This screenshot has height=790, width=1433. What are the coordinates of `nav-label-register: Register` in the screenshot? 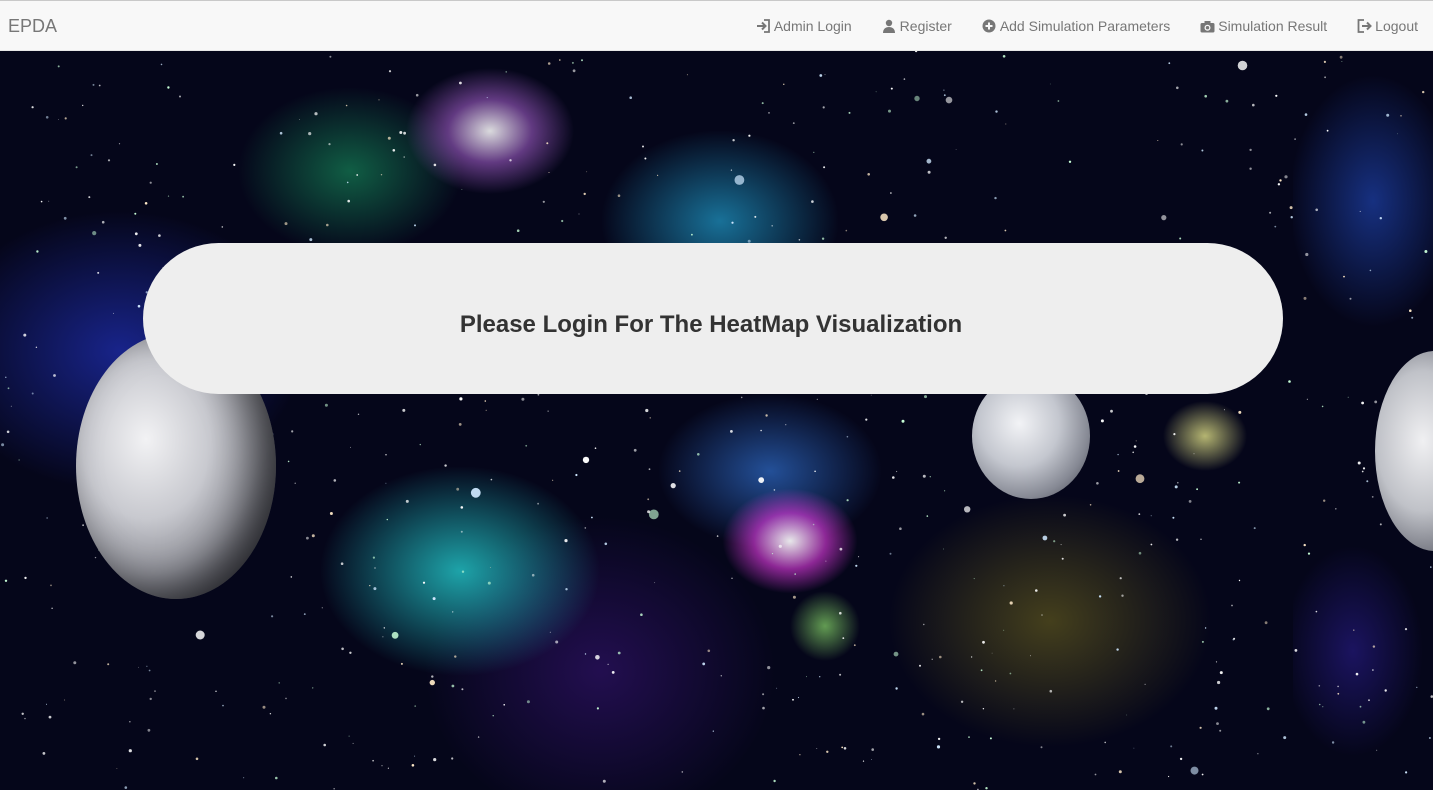 It's located at (925, 26).